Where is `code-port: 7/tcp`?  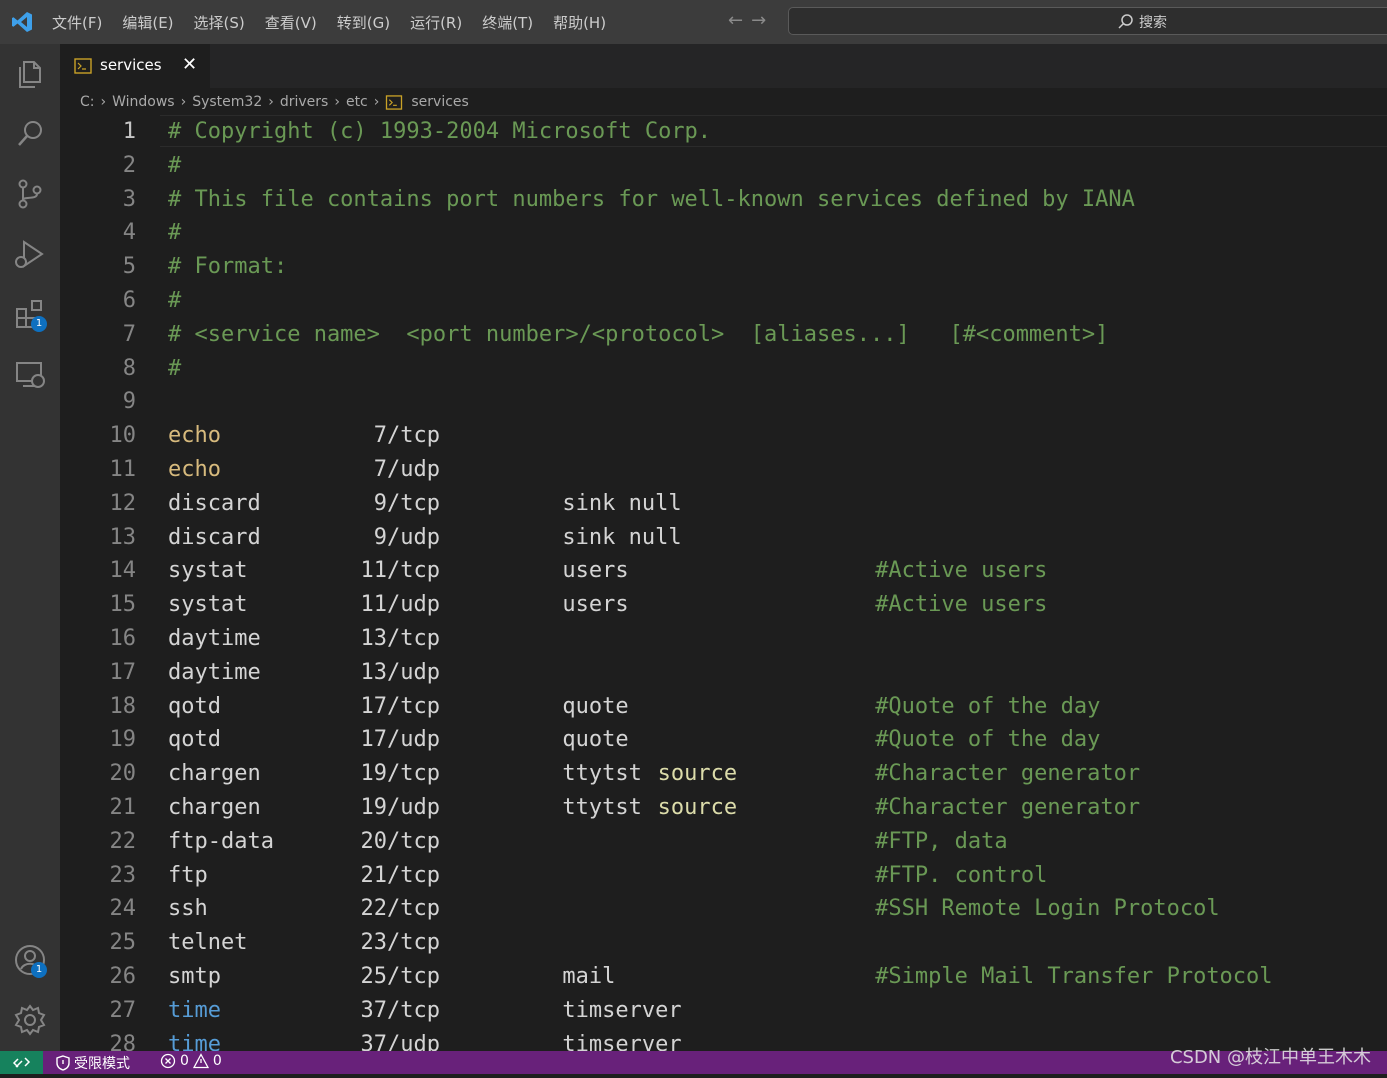 code-port: 7/tcp is located at coordinates (406, 436).